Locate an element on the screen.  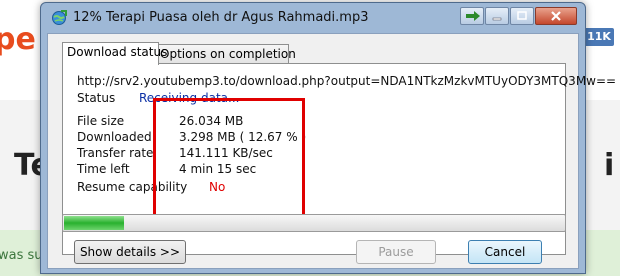
maximize-icon is located at coordinates (522, 15).